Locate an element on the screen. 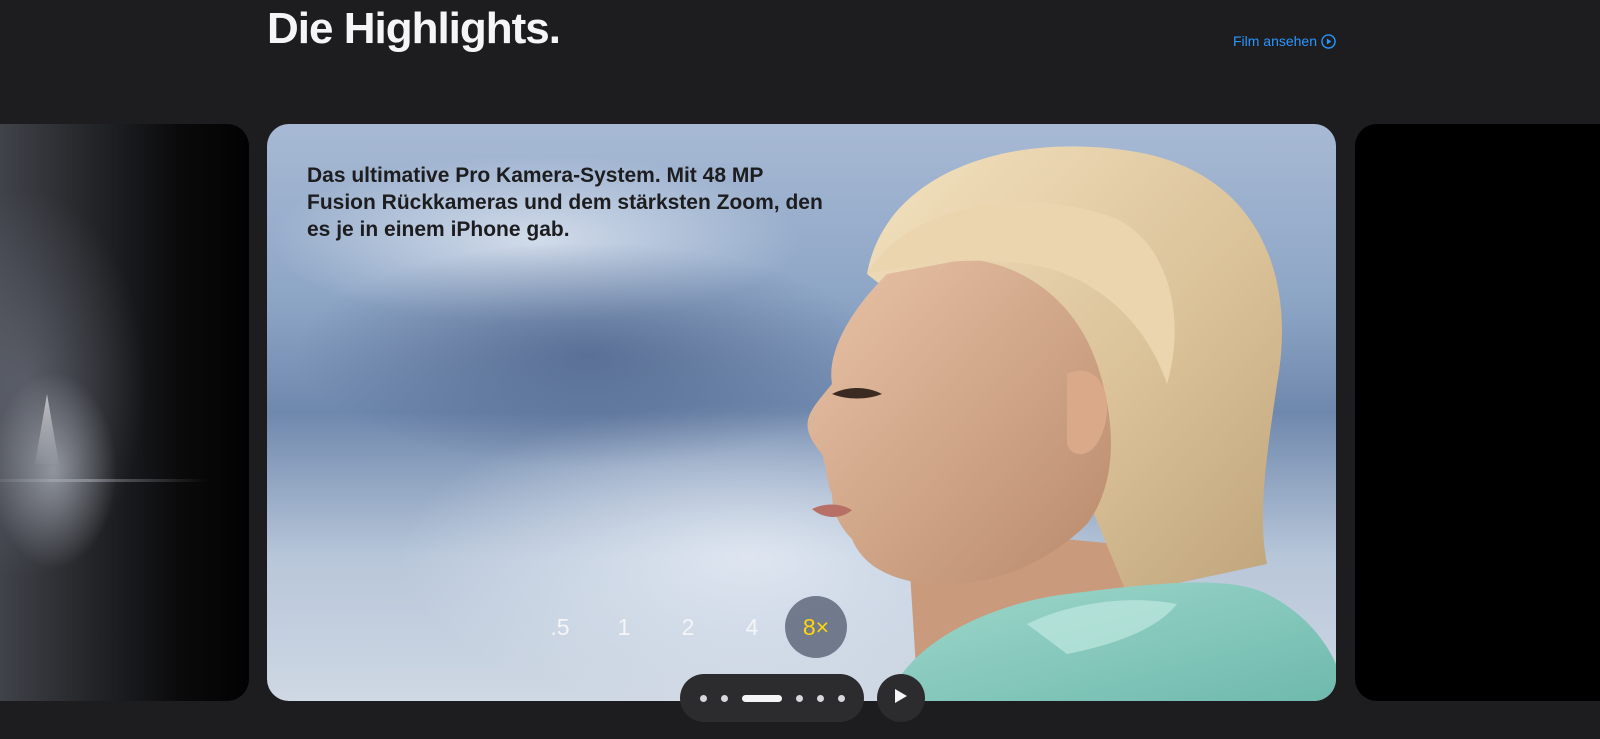 The width and height of the screenshot is (1600, 739). carousel-card-previous is located at coordinates (124, 412).